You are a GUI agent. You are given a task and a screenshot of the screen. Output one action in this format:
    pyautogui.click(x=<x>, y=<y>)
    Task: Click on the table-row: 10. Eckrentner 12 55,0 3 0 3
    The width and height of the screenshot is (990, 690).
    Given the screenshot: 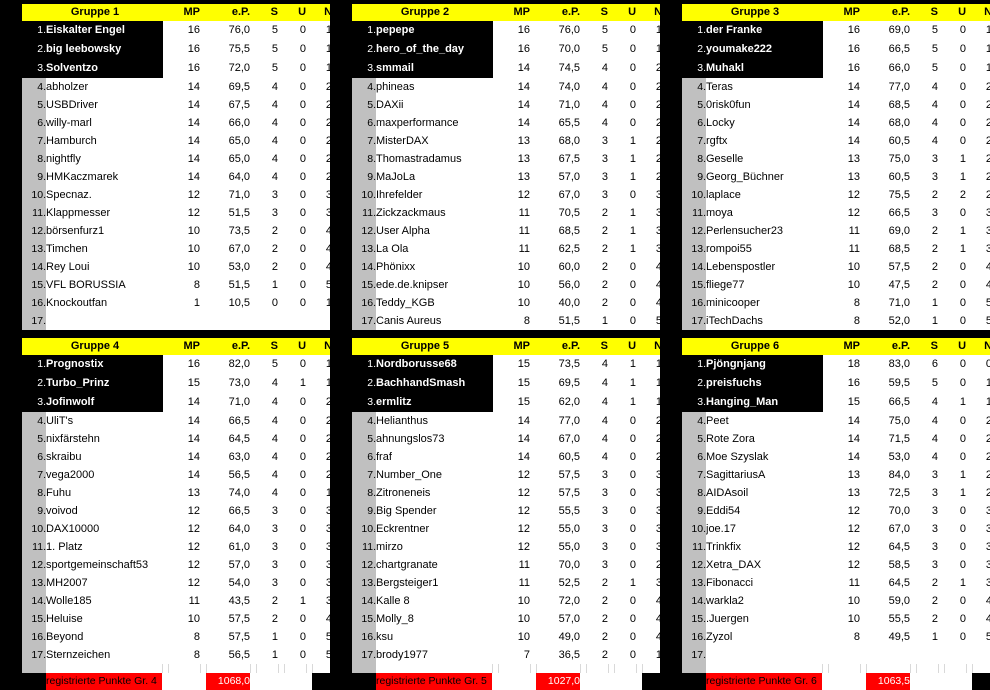 What is the action you would take?
    pyautogui.click(x=507, y=529)
    